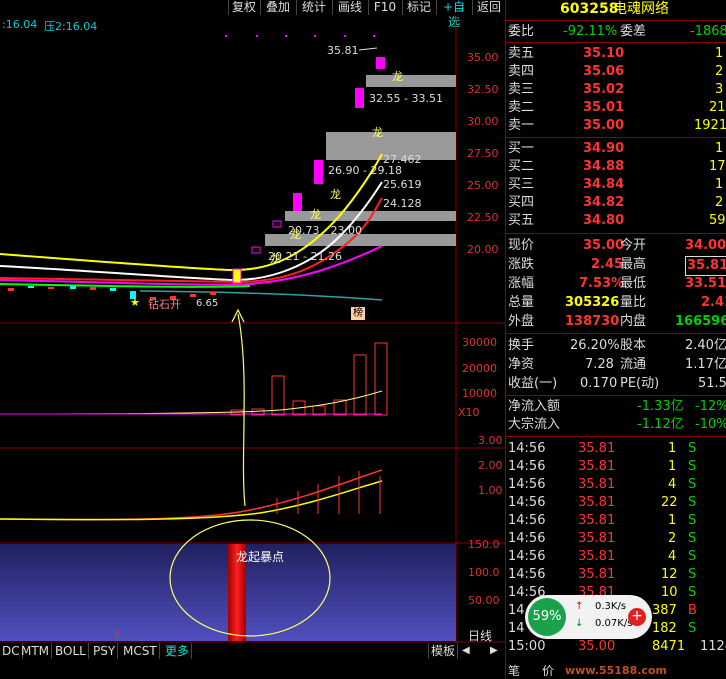 This screenshot has width=726, height=679. Describe the element at coordinates (597, 538) in the screenshot. I see `tick-p: 35.81` at that location.